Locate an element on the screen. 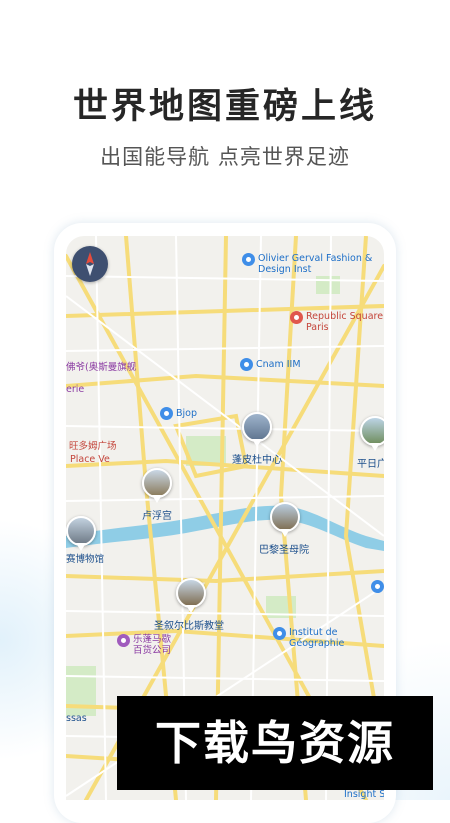 This screenshot has height=823, width=450. poi-edge-right is located at coordinates (377, 586).